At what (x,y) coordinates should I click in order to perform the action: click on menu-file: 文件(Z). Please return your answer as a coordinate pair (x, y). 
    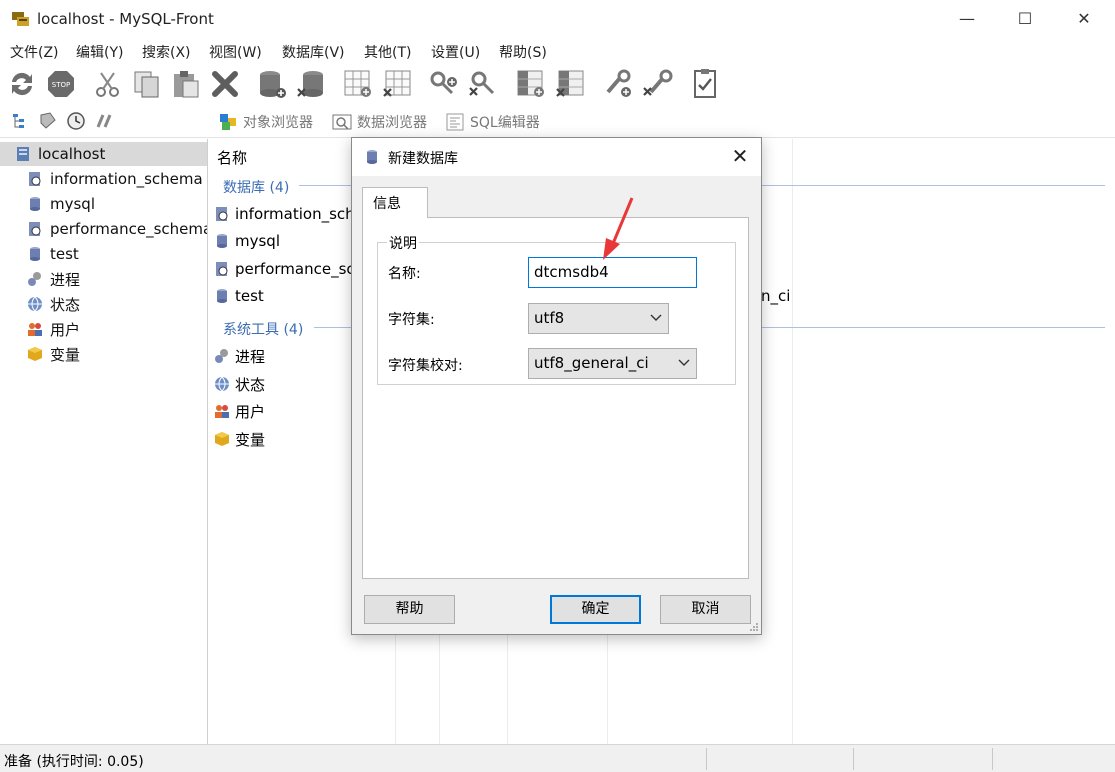
    Looking at the image, I should click on (34, 52).